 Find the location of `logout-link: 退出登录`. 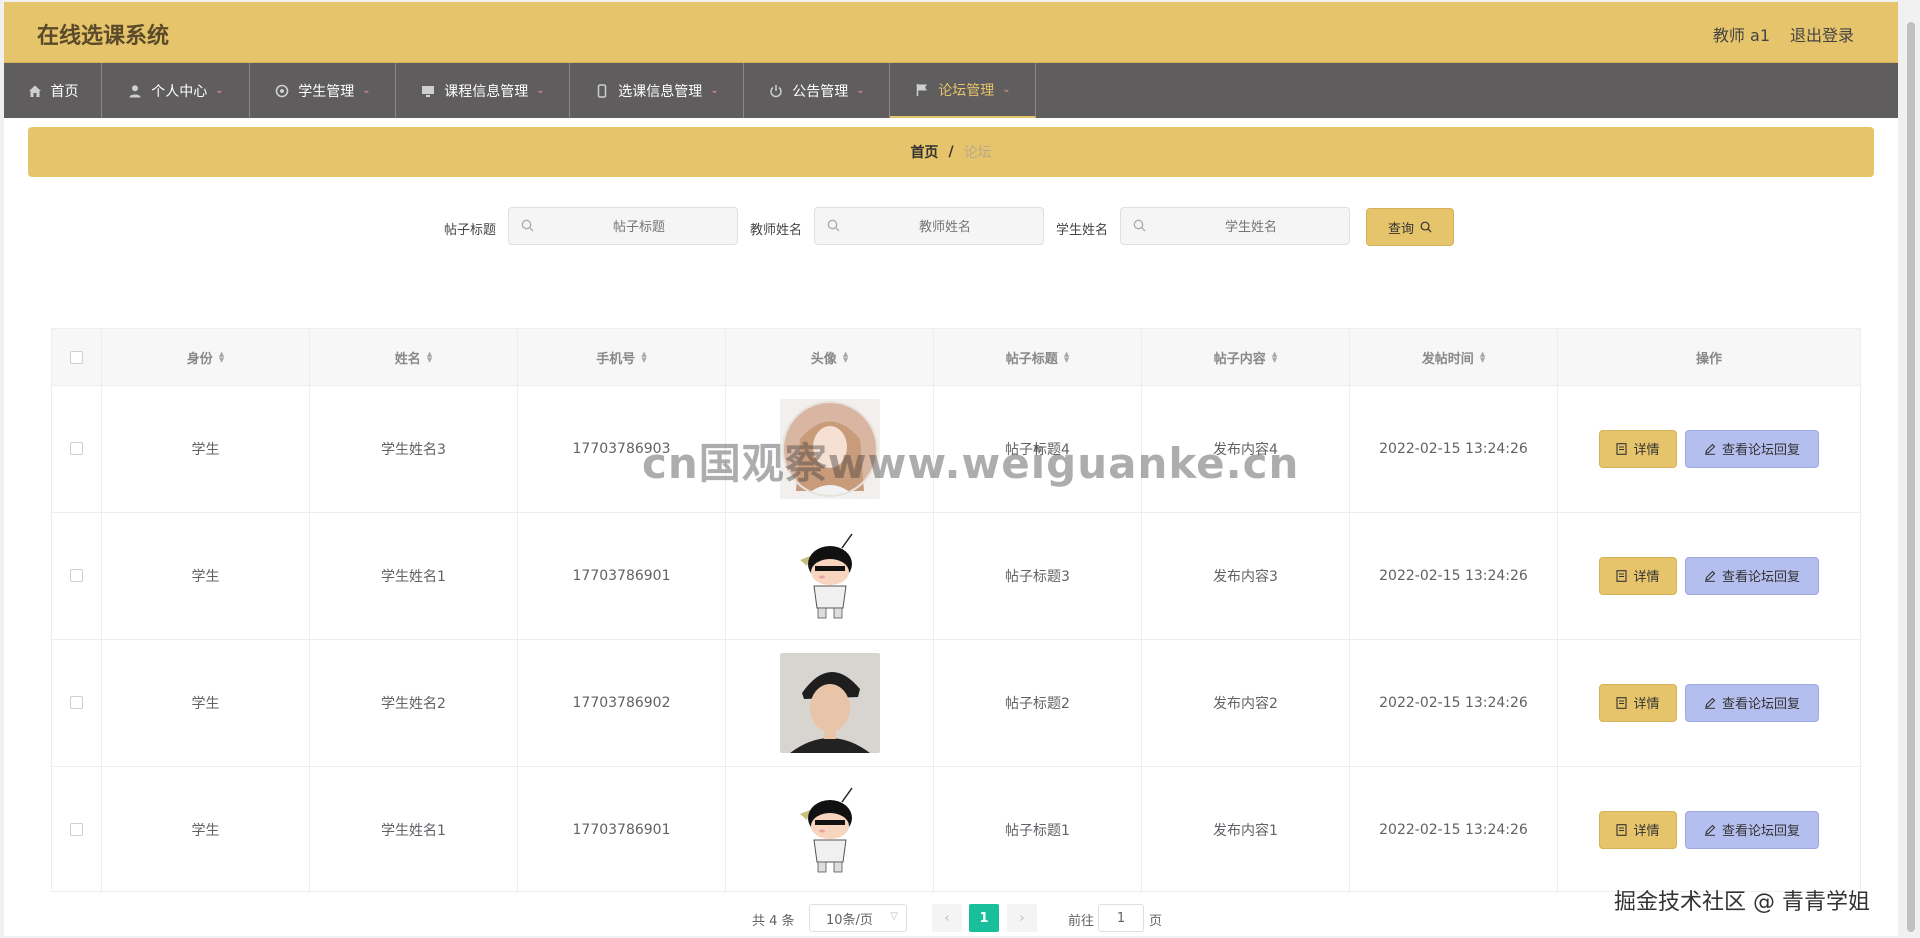

logout-link: 退出登录 is located at coordinates (1822, 34).